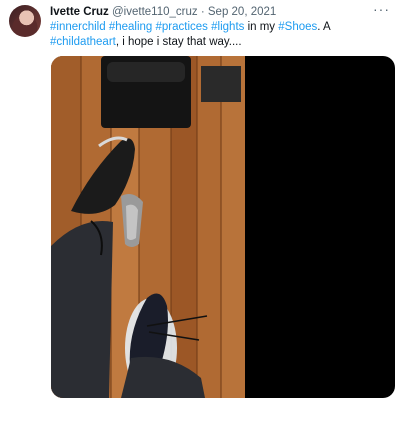 This screenshot has width=400, height=433. Describe the element at coordinates (155, 12) in the screenshot. I see `author-handle: @ivette110_cruz` at that location.